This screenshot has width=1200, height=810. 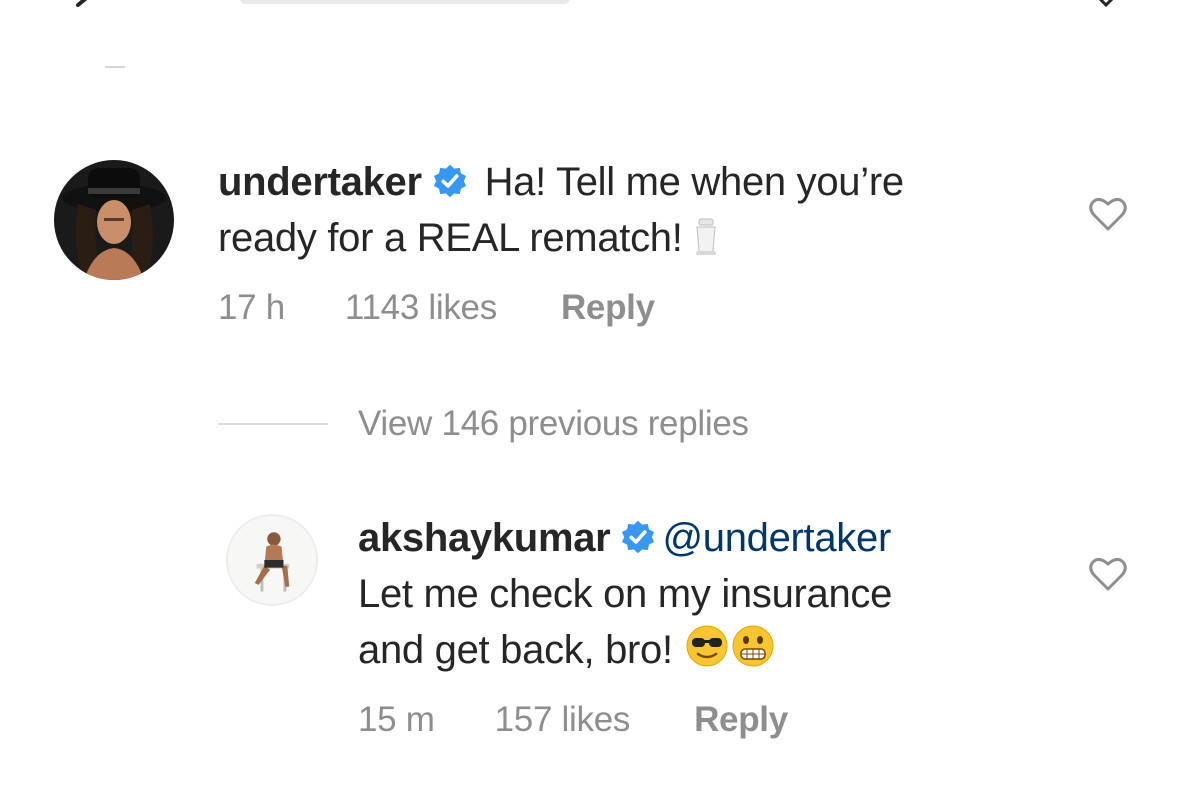 What do you see at coordinates (625, 594) in the screenshot?
I see `reply-body-line1: Let me check on my insurance` at bounding box center [625, 594].